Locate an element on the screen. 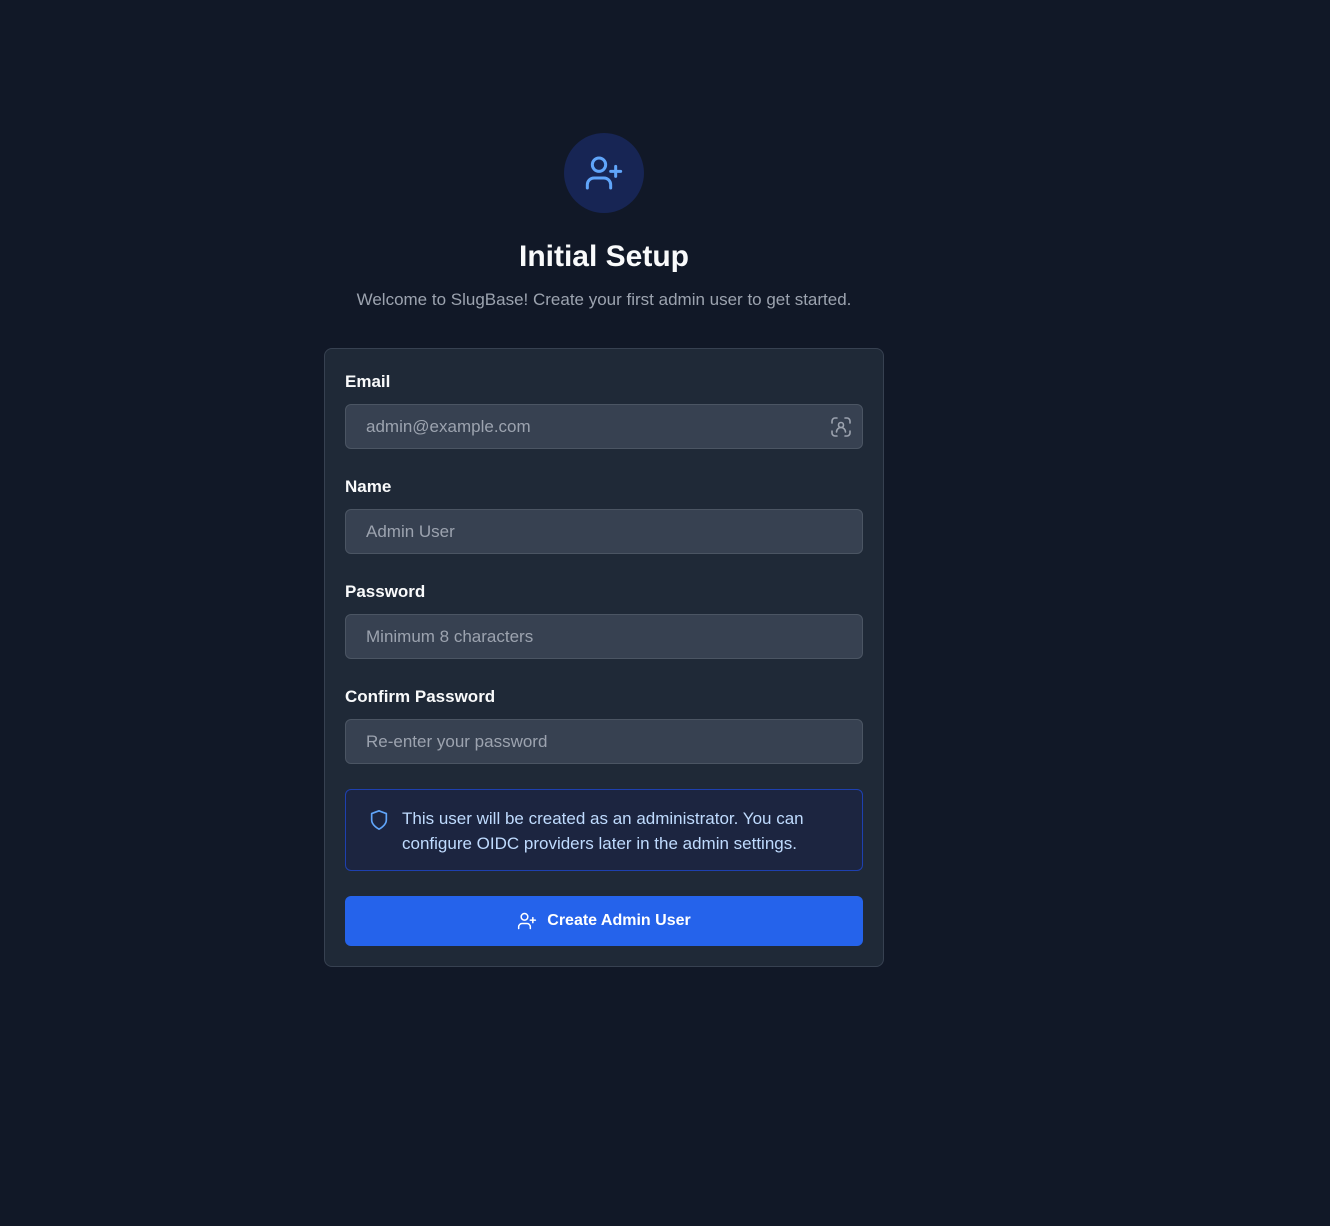 This screenshot has width=1330, height=1226. email-input-wrap is located at coordinates (604, 426).